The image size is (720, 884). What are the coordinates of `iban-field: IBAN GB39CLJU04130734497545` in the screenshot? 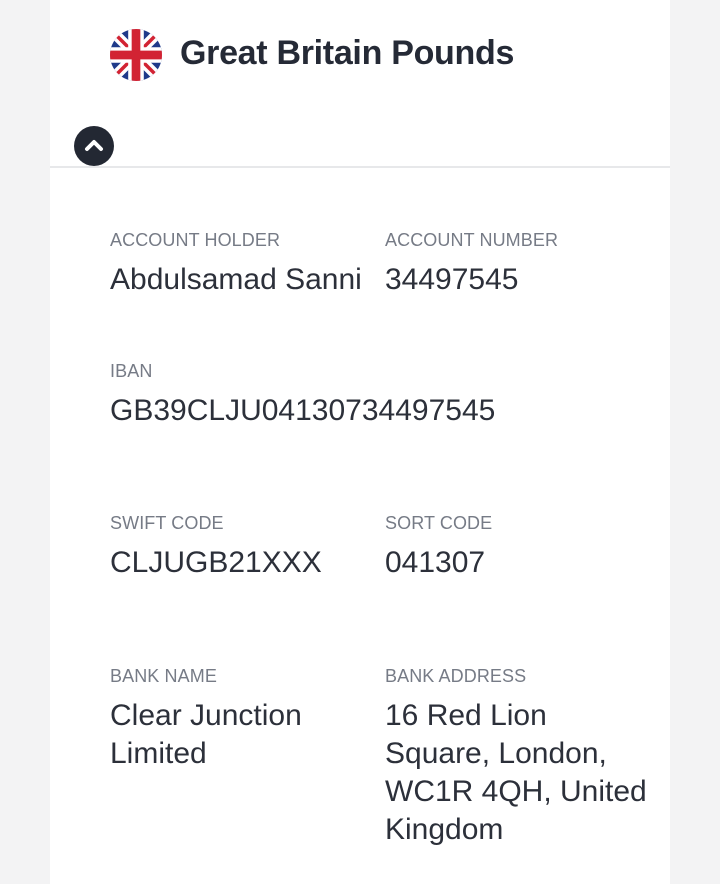 It's located at (390, 395).